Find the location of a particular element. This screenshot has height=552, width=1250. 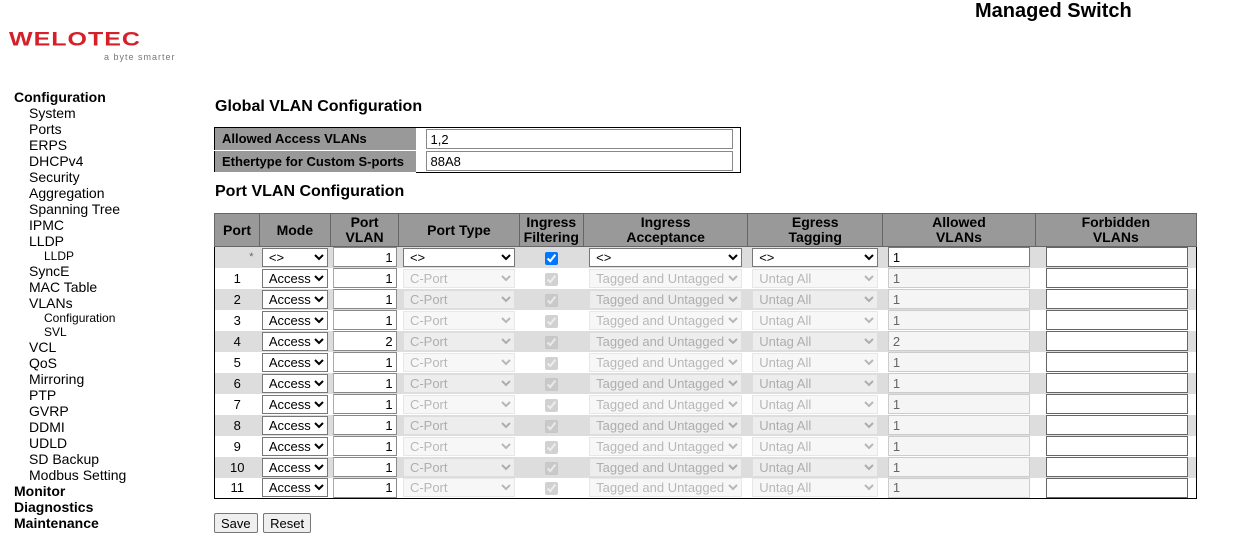

nav-configuration: Configuration is located at coordinates (70, 97).